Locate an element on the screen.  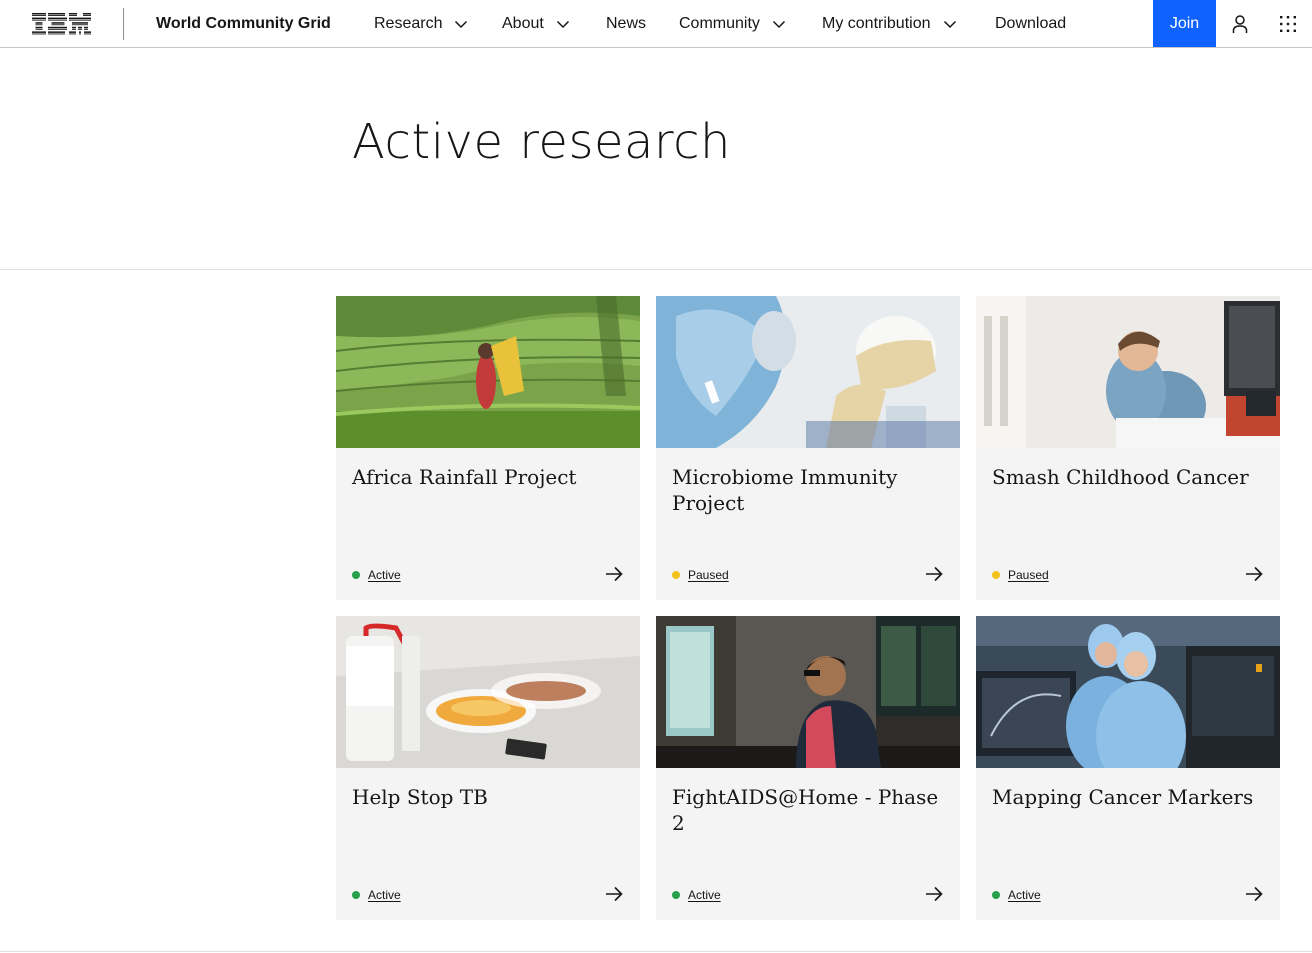
card-title: Africa Rainfall Project is located at coordinates (464, 477).